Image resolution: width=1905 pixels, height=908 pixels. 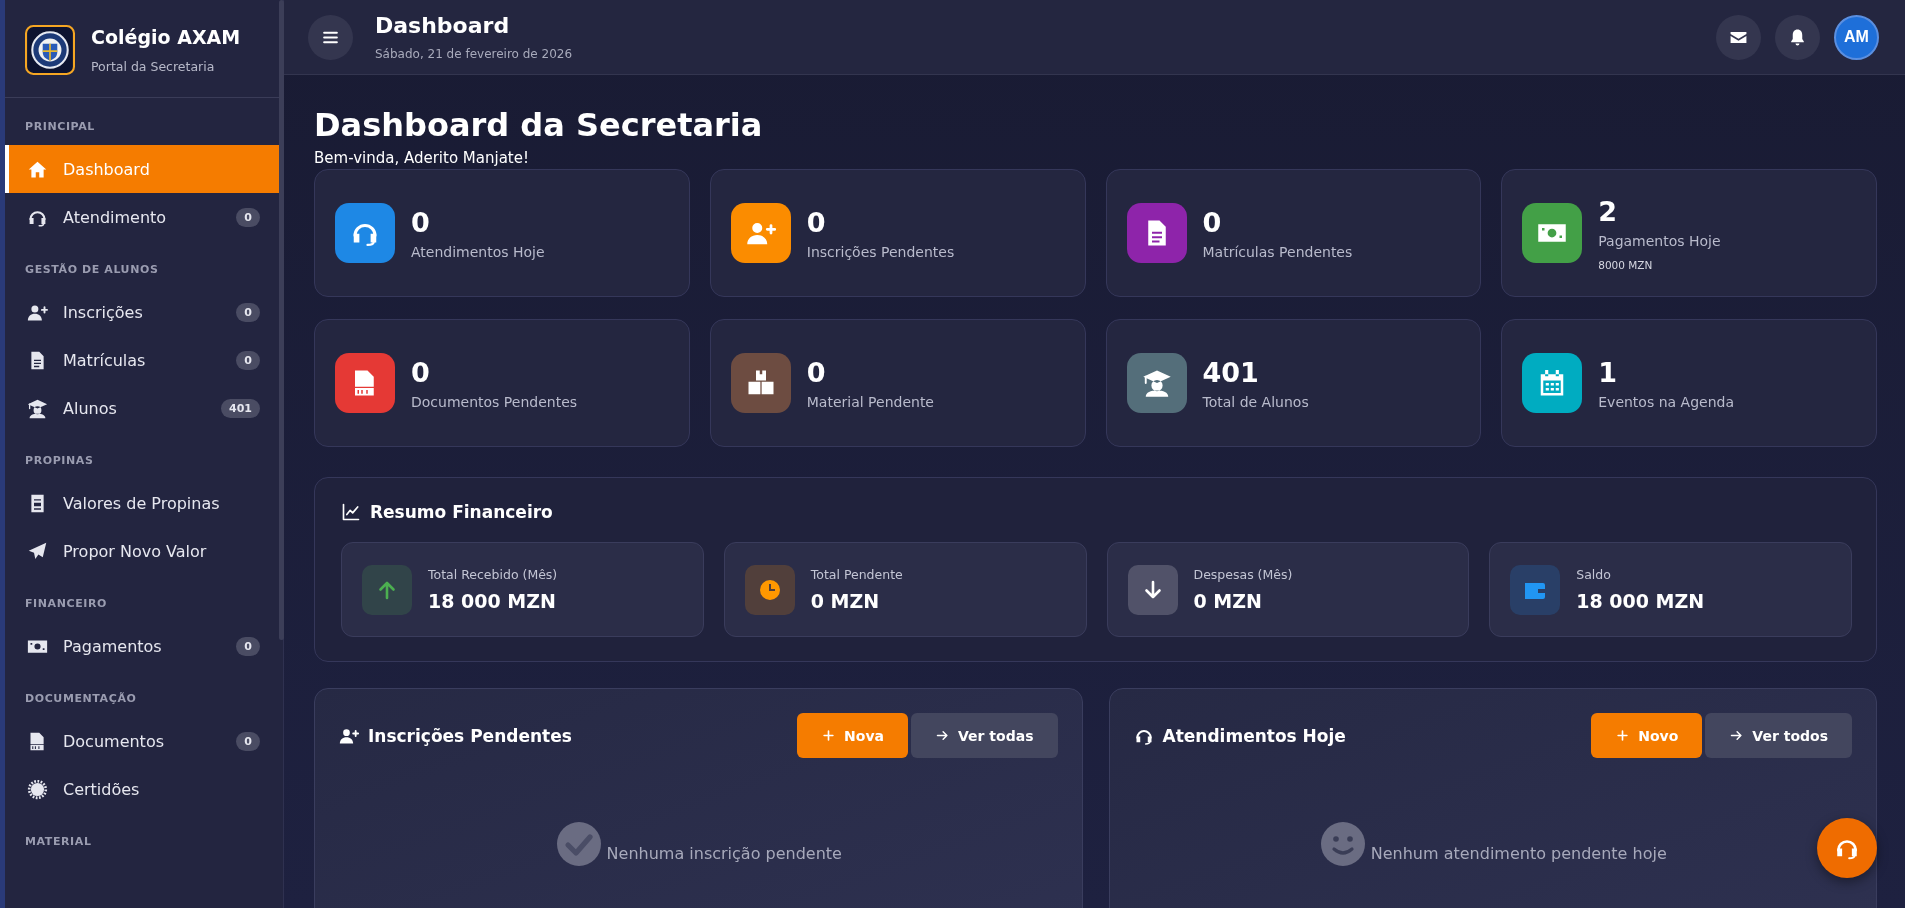 What do you see at coordinates (856, 574) in the screenshot?
I see `finance-label: Total Pendente` at bounding box center [856, 574].